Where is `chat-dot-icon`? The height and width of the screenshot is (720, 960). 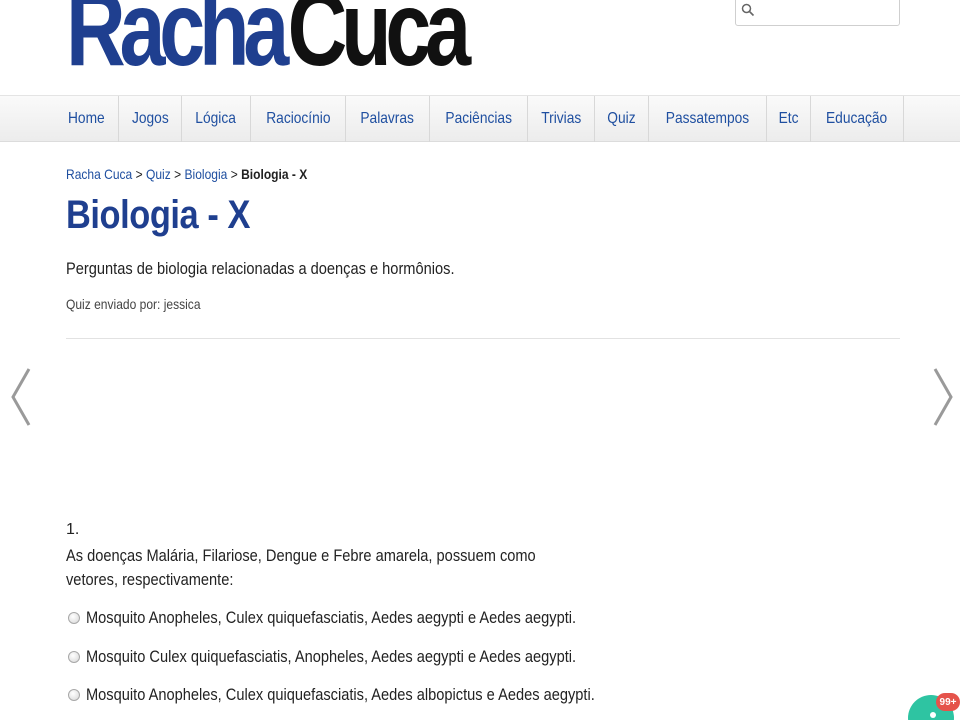 chat-dot-icon is located at coordinates (933, 715).